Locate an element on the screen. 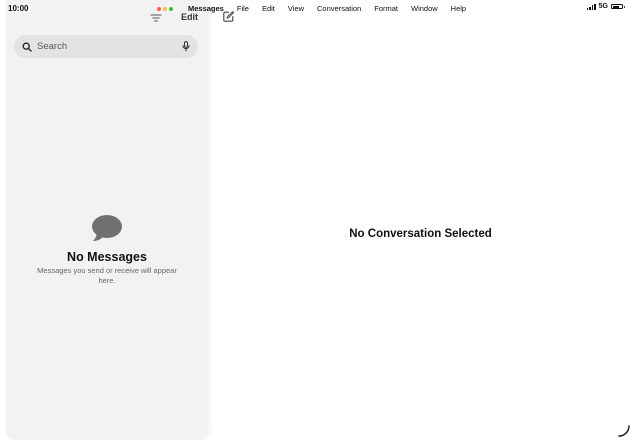 This screenshot has width=633, height=440. message-bubble-icon is located at coordinates (107, 228).